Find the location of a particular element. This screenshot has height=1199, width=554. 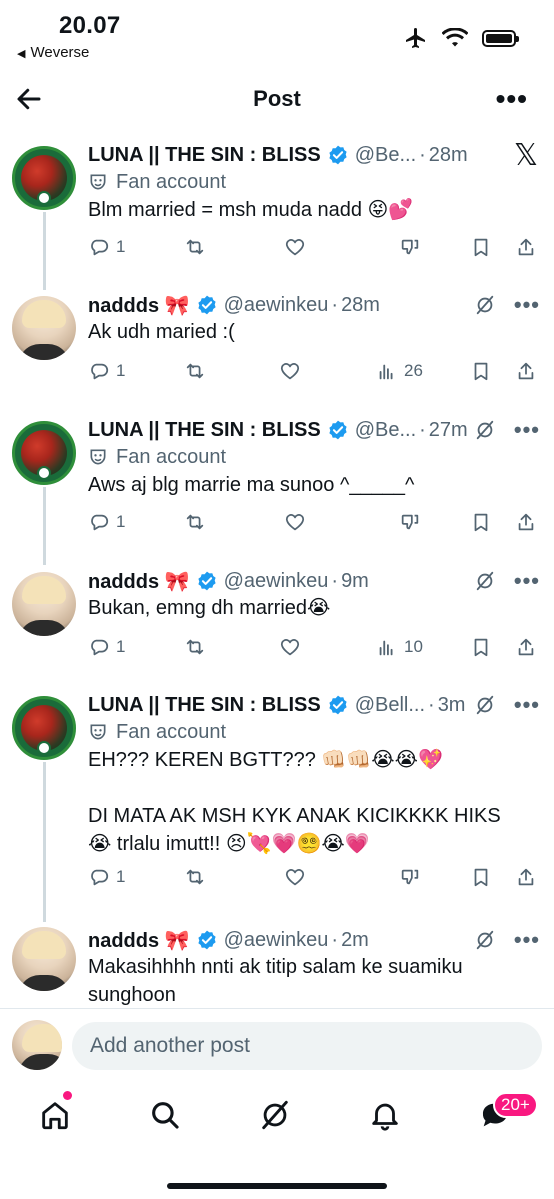

share-icon is located at coordinates (526, 877).